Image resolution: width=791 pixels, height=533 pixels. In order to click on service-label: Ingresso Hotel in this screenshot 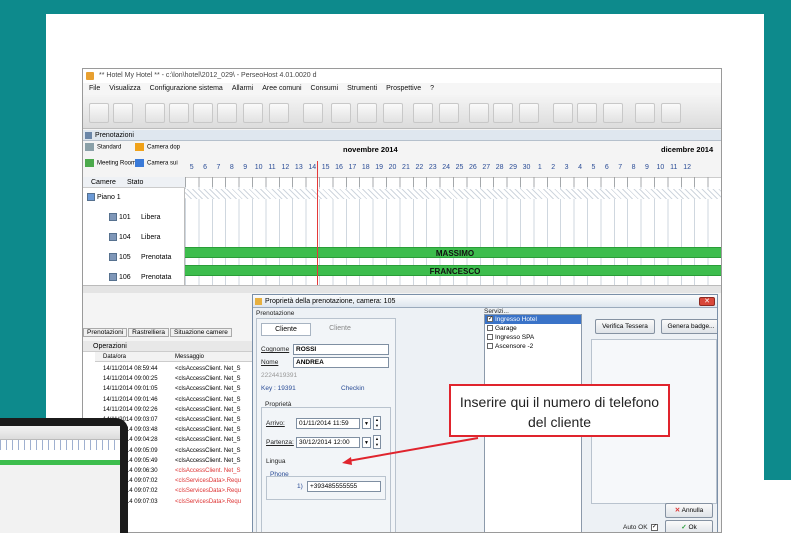, I will do `click(516, 319)`.